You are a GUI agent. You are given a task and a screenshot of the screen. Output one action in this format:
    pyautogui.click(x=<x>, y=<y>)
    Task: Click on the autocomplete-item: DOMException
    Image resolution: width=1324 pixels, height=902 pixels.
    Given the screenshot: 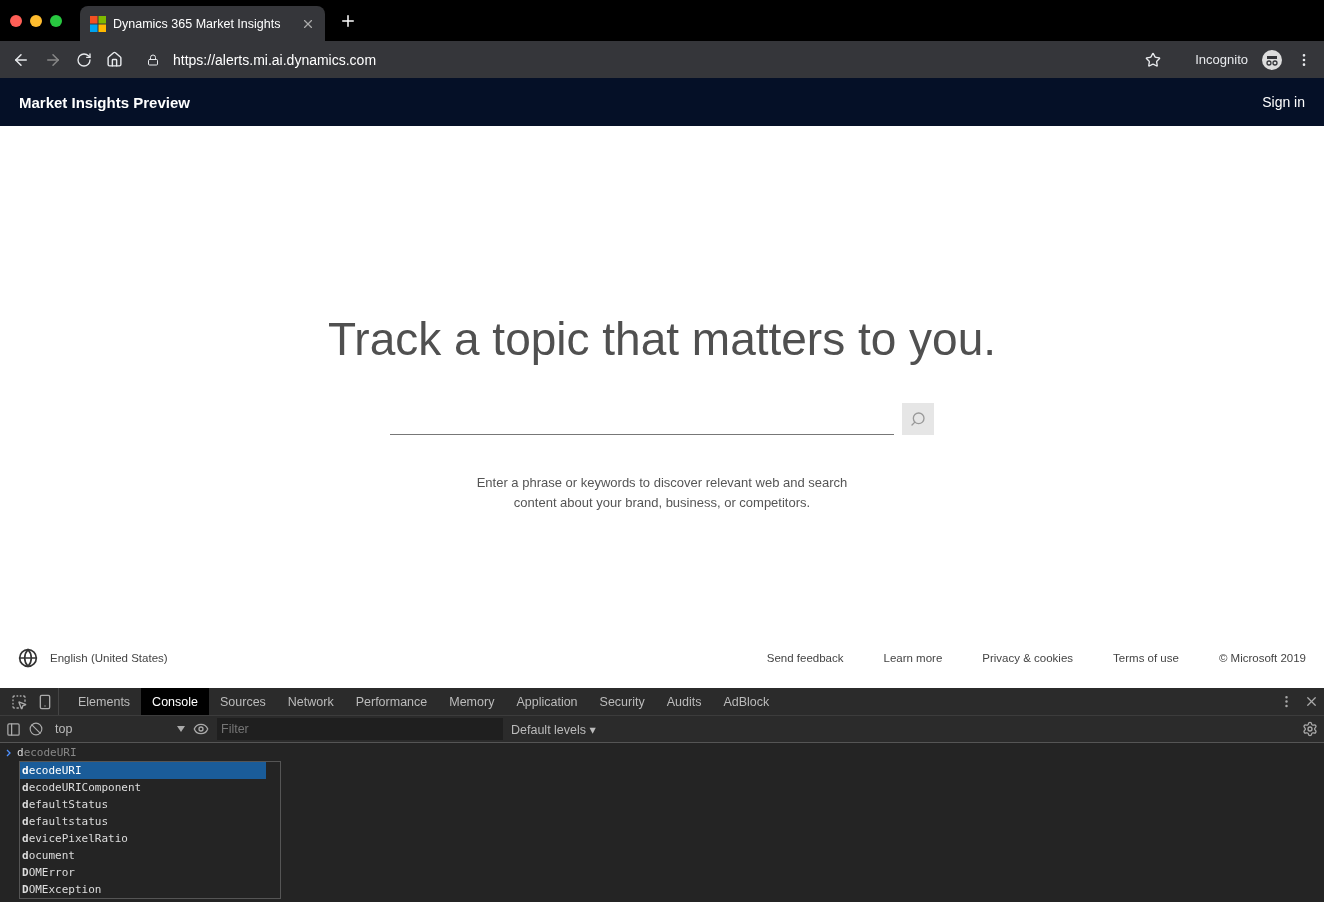 What is the action you would take?
    pyautogui.click(x=143, y=889)
    